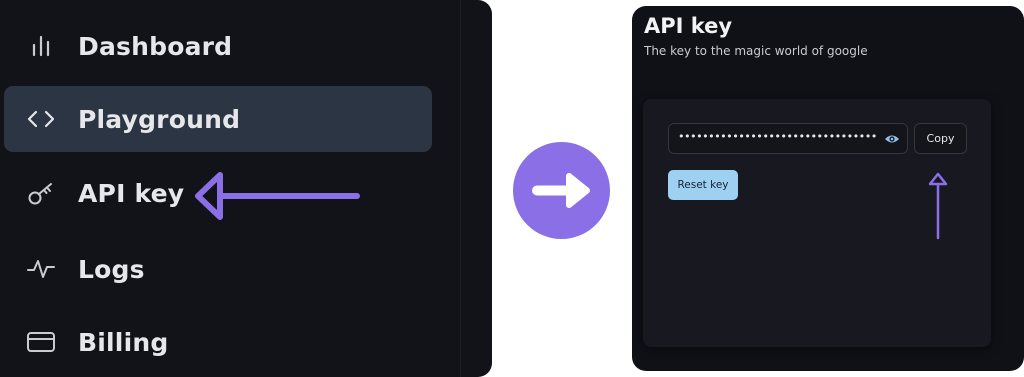 The image size is (1024, 377). What do you see at coordinates (703, 185) in the screenshot?
I see `reset-key-button: Reset key` at bounding box center [703, 185].